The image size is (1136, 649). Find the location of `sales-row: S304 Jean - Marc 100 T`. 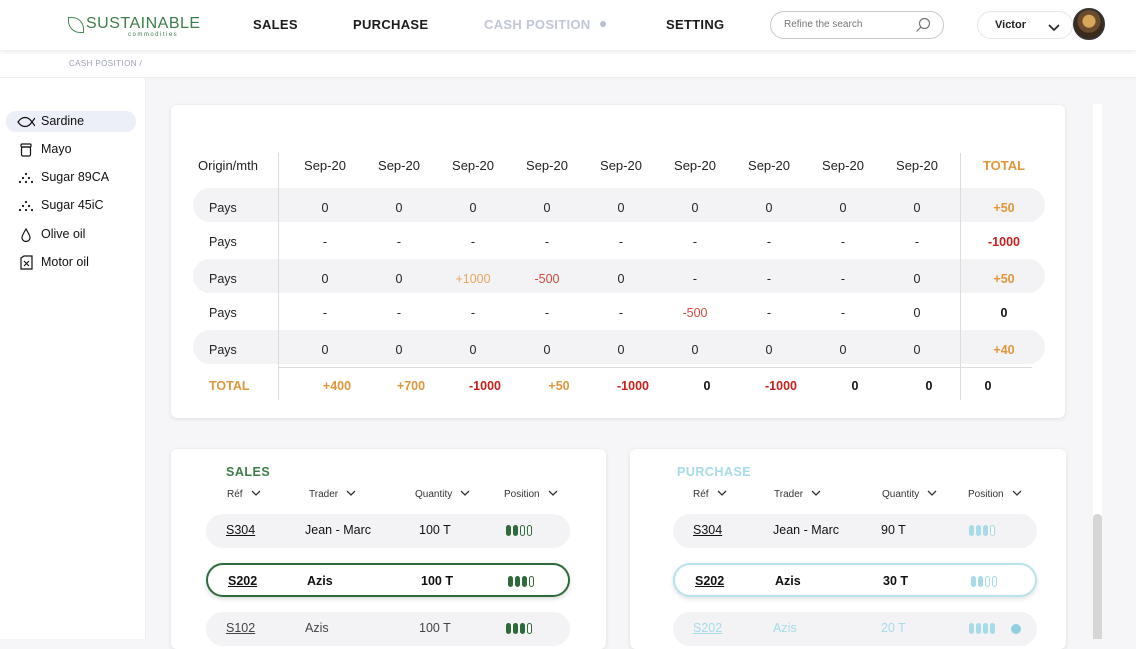

sales-row: S304 Jean - Marc 100 T is located at coordinates (388, 531).